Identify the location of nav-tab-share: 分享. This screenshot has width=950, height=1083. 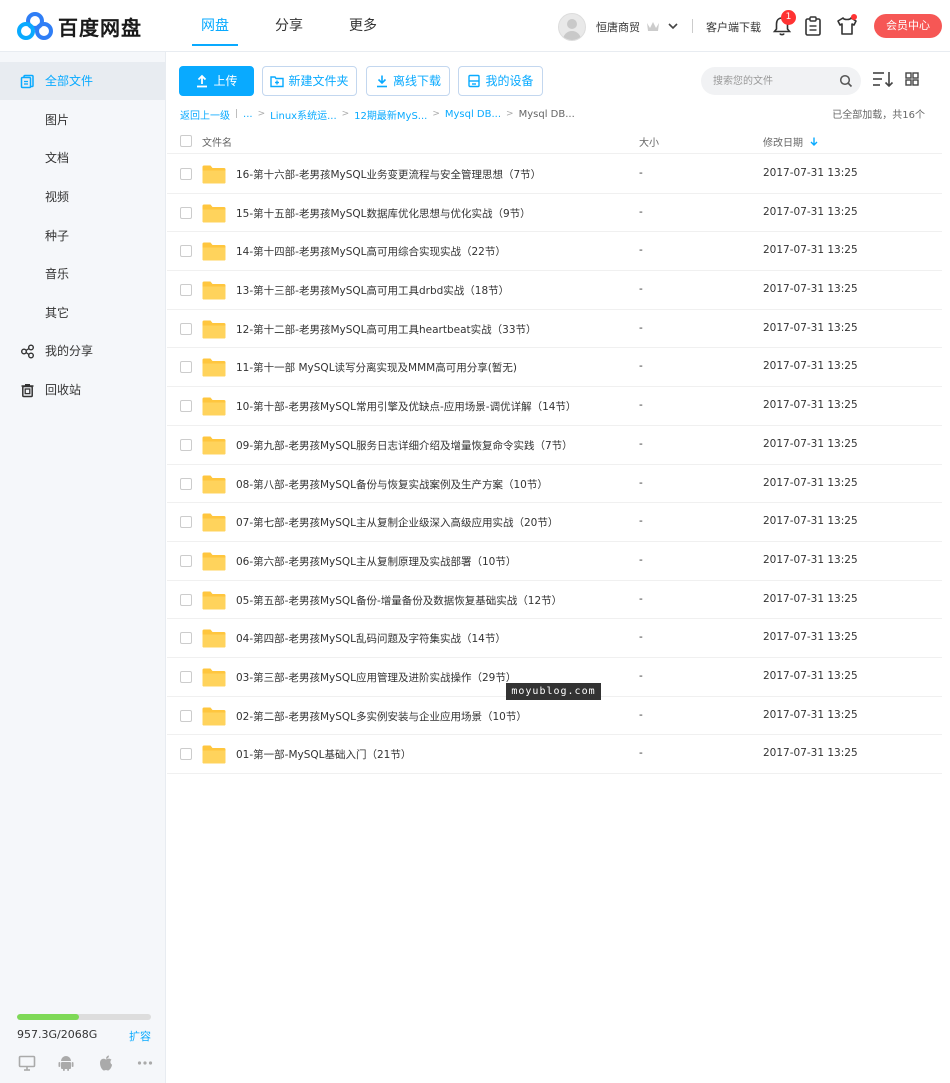
(289, 26).